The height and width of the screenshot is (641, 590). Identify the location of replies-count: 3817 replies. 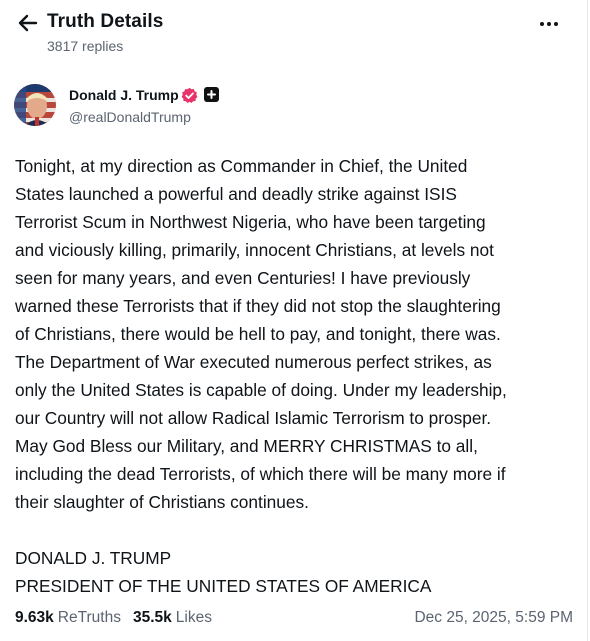
(85, 46).